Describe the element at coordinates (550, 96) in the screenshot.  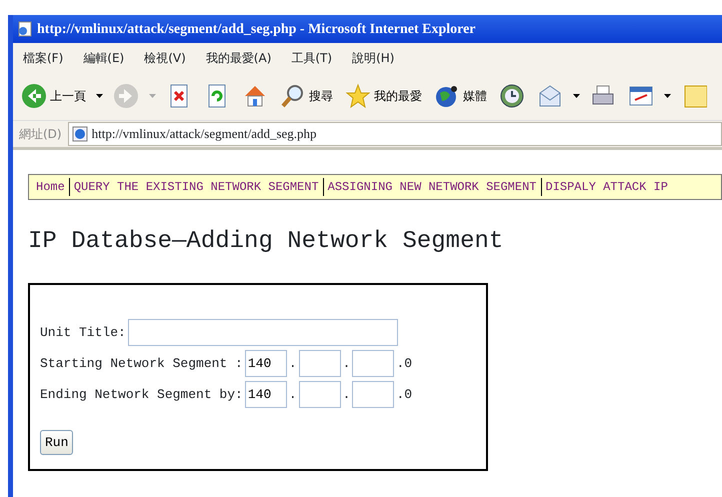
I see `envelope-icon` at that location.